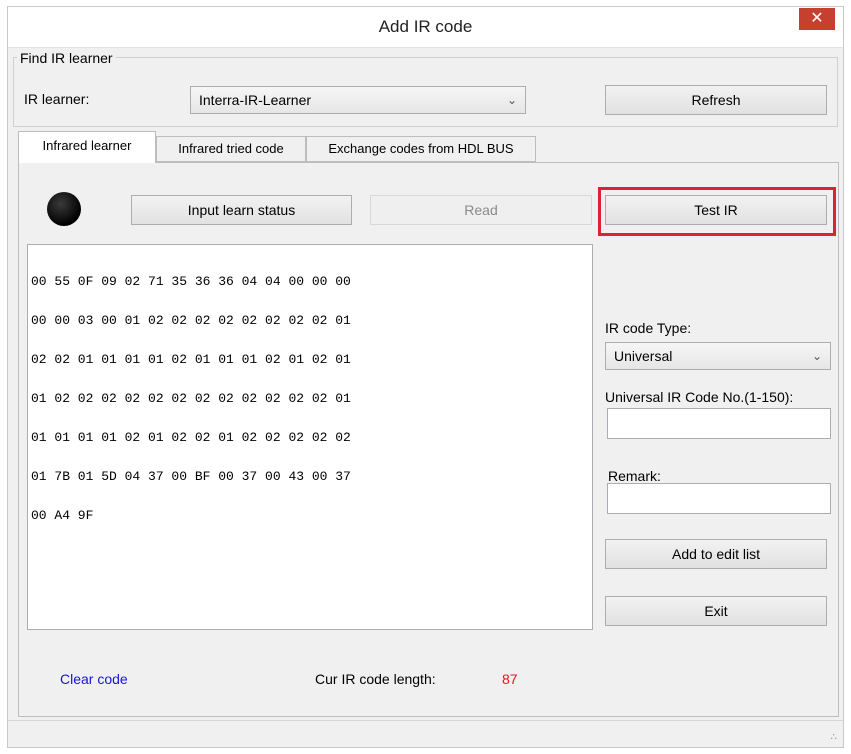 The height and width of the screenshot is (754, 851). What do you see at coordinates (643, 356) in the screenshot?
I see `ir-code-type-value: Universal` at bounding box center [643, 356].